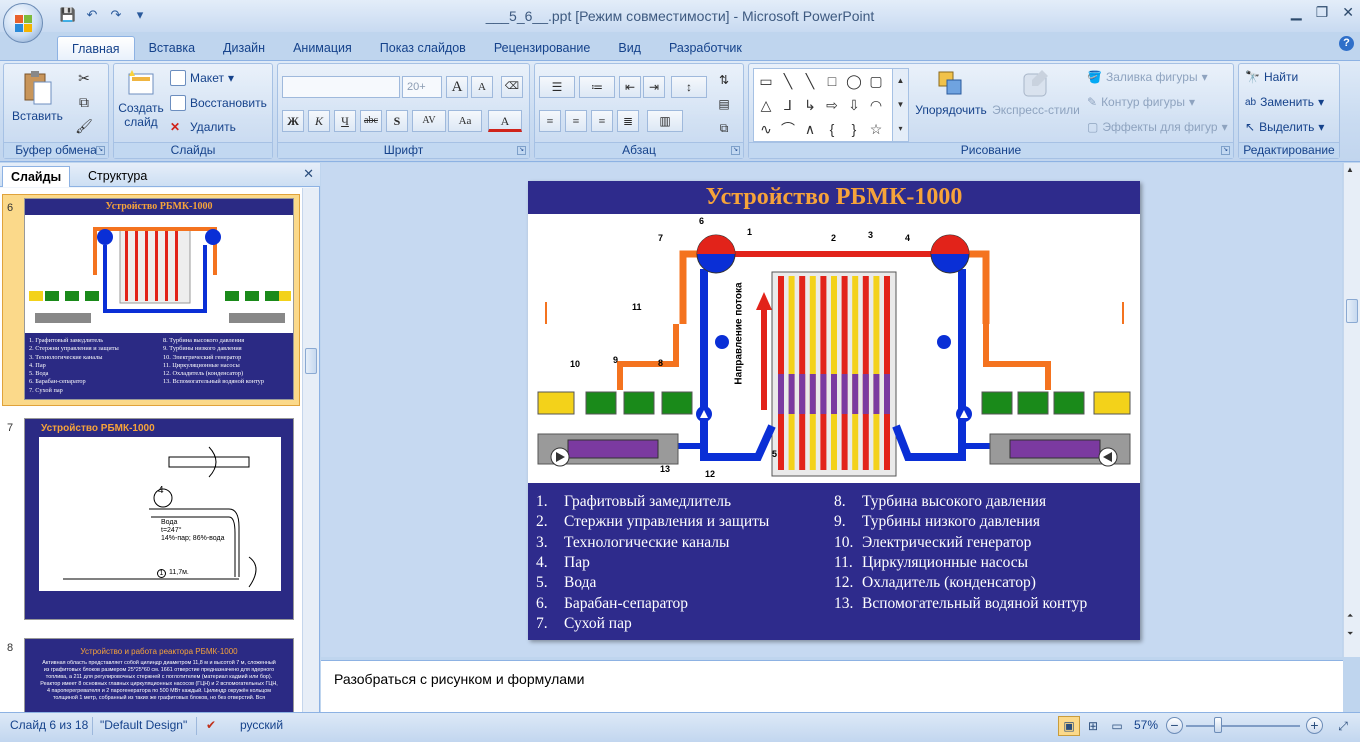 The height and width of the screenshot is (742, 1360). I want to click on line-spacing-button: ↕, so click(689, 87).